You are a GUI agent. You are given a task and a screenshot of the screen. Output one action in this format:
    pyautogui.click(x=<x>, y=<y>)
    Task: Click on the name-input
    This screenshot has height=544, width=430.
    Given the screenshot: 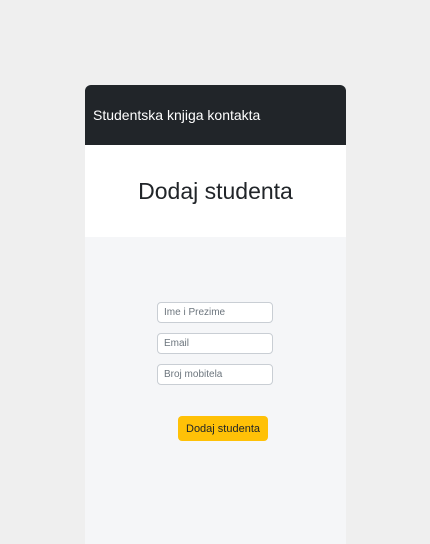 What is the action you would take?
    pyautogui.click(x=215, y=312)
    